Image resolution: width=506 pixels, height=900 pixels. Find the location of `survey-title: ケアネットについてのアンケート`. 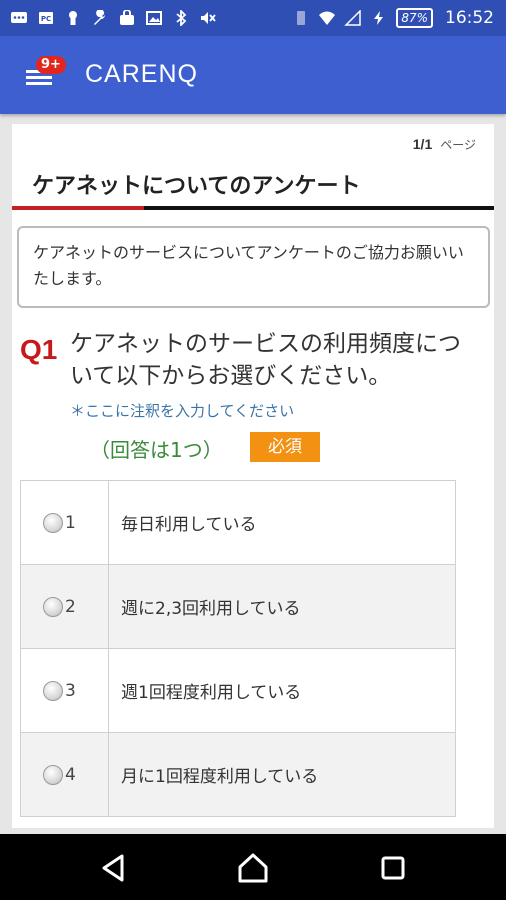

survey-title: ケアネットについてのアンケート is located at coordinates (196, 186).